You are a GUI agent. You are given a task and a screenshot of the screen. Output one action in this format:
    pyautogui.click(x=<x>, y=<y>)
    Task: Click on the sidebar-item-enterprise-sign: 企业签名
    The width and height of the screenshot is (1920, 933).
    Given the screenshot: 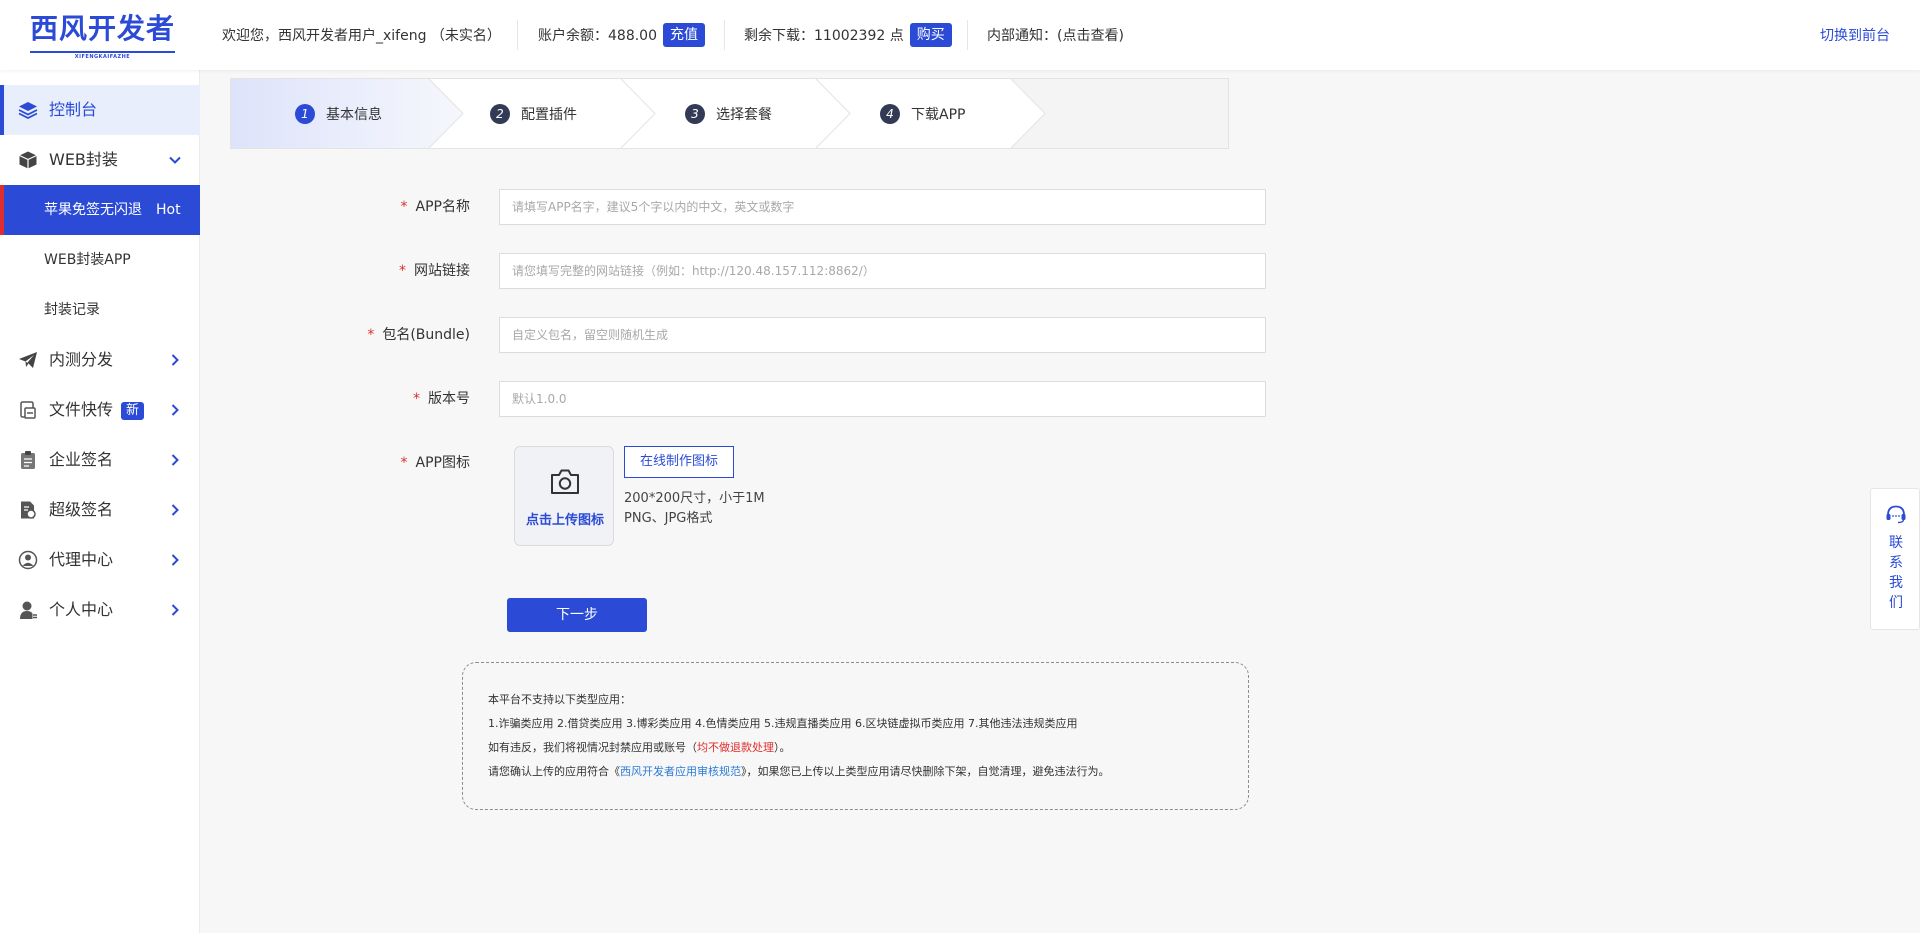 What is the action you would take?
    pyautogui.click(x=100, y=460)
    